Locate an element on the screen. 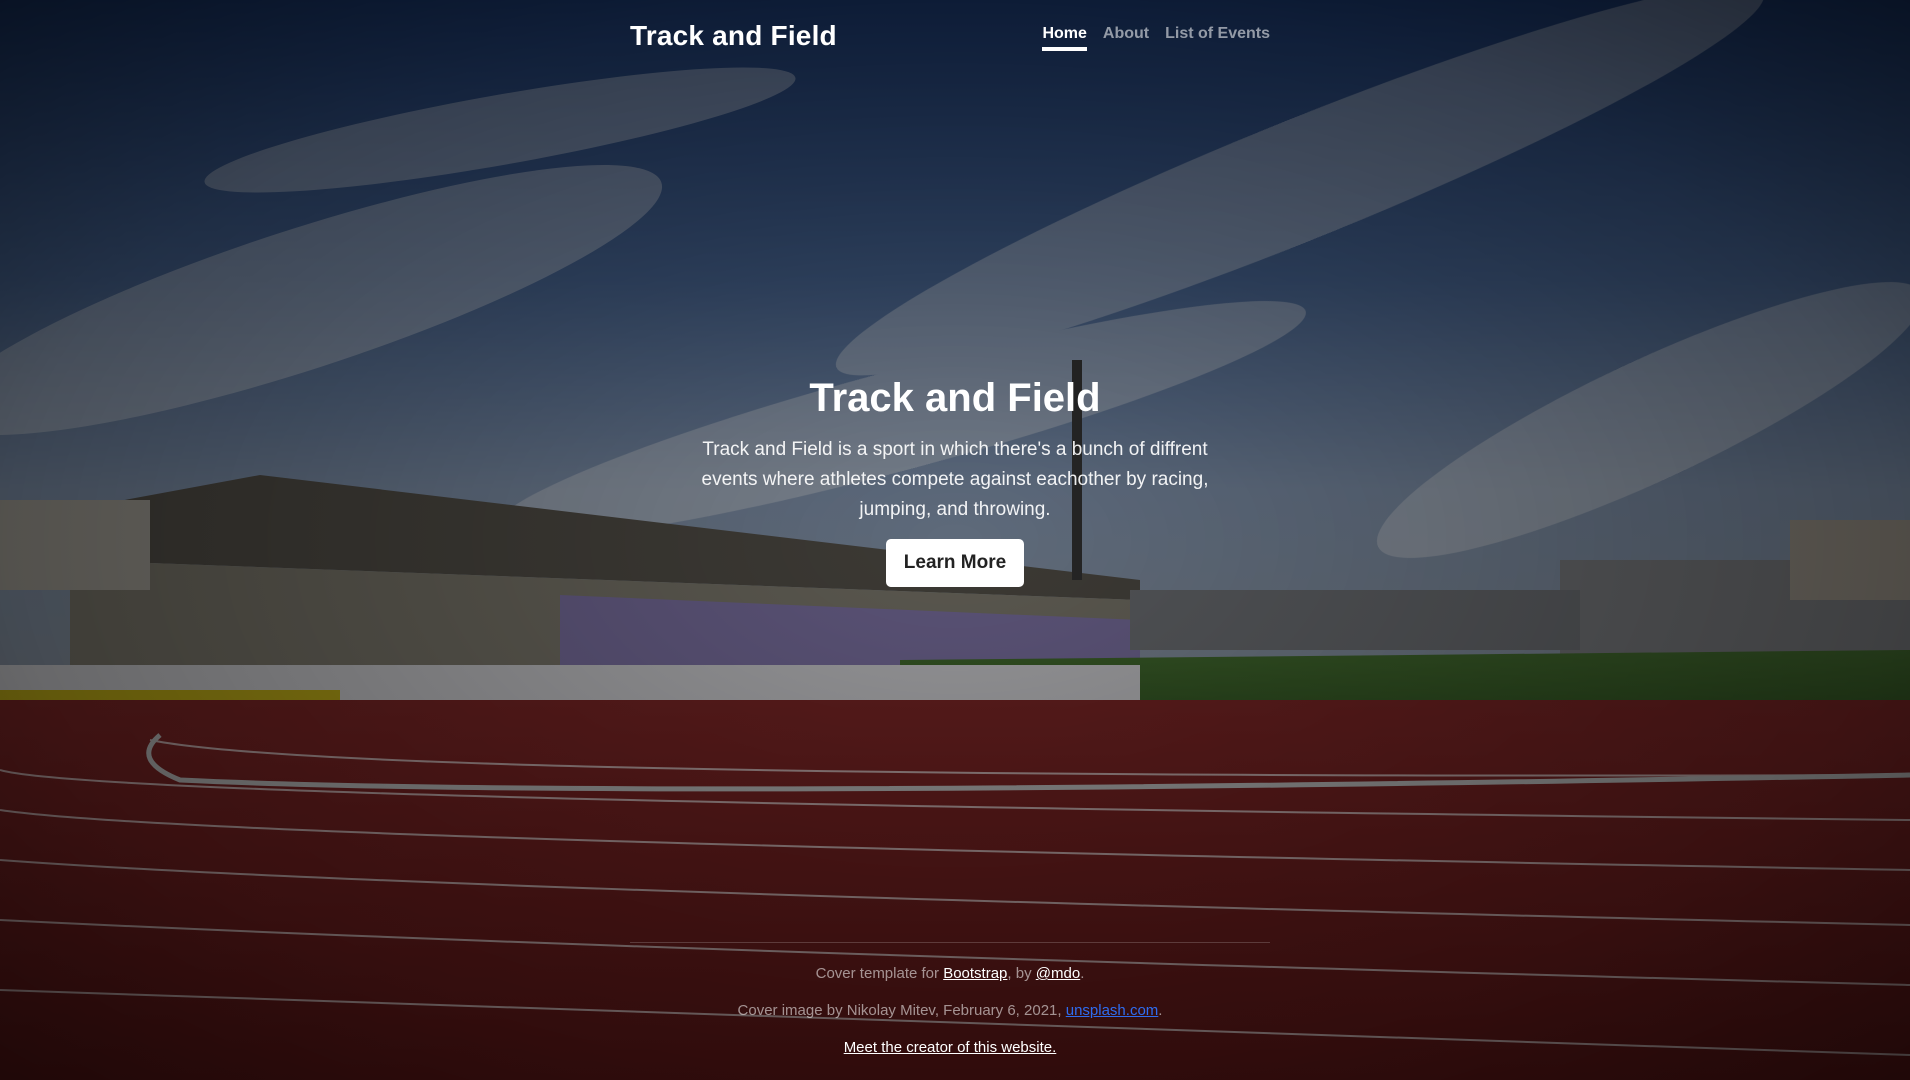 Image resolution: width=1910 pixels, height=1080 pixels. nav-link-home: Home is located at coordinates (1064, 36).